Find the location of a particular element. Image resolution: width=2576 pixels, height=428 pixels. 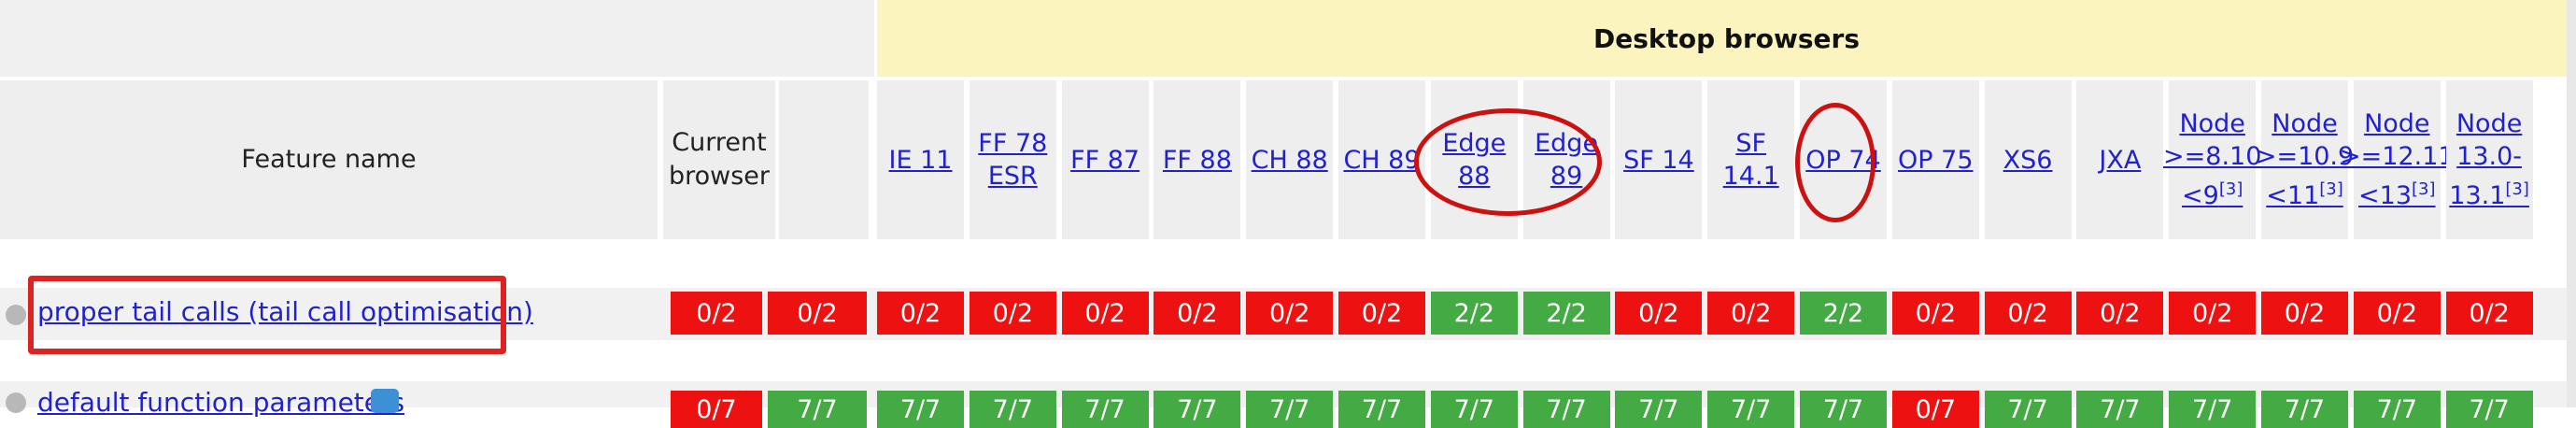

browser-link: CH 88 is located at coordinates (1290, 160).